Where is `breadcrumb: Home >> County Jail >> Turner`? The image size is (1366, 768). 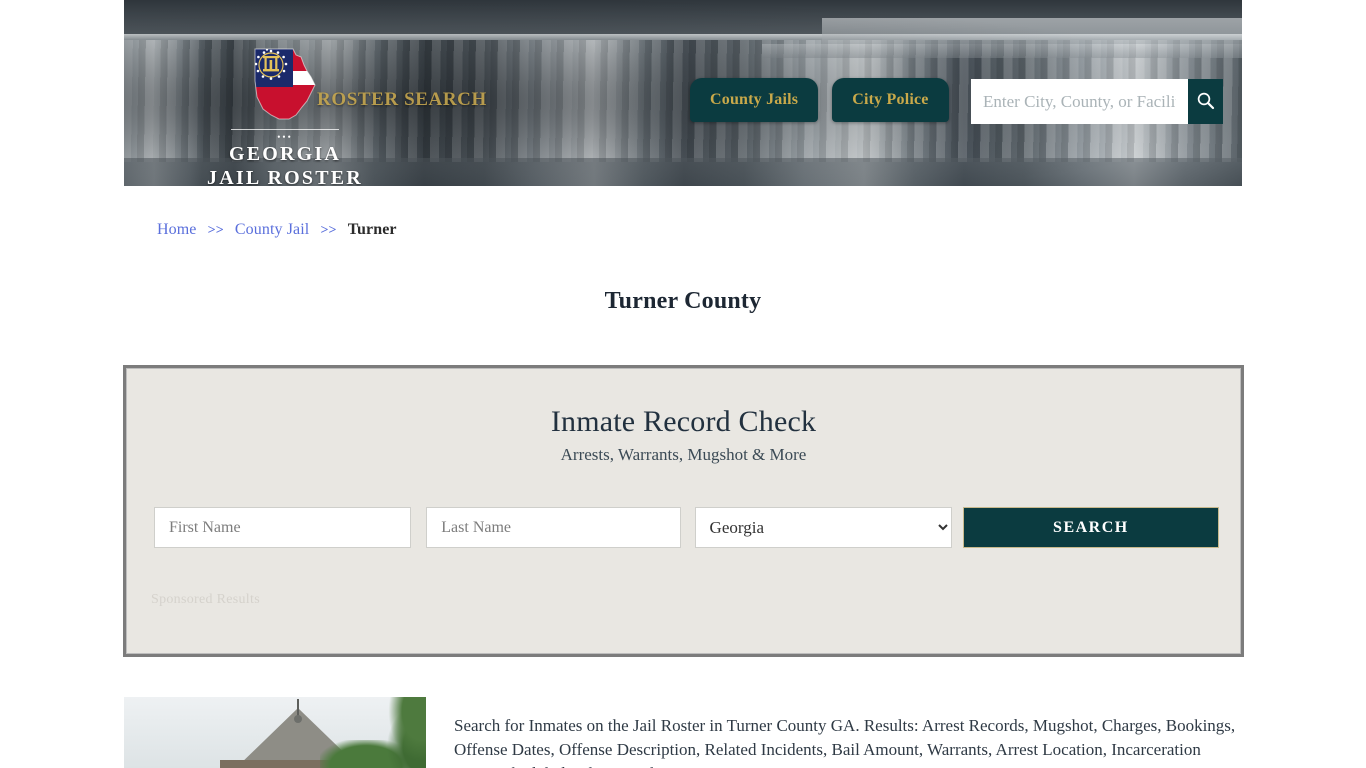
breadcrumb: Home >> County Jail >> Turner is located at coordinates (277, 230).